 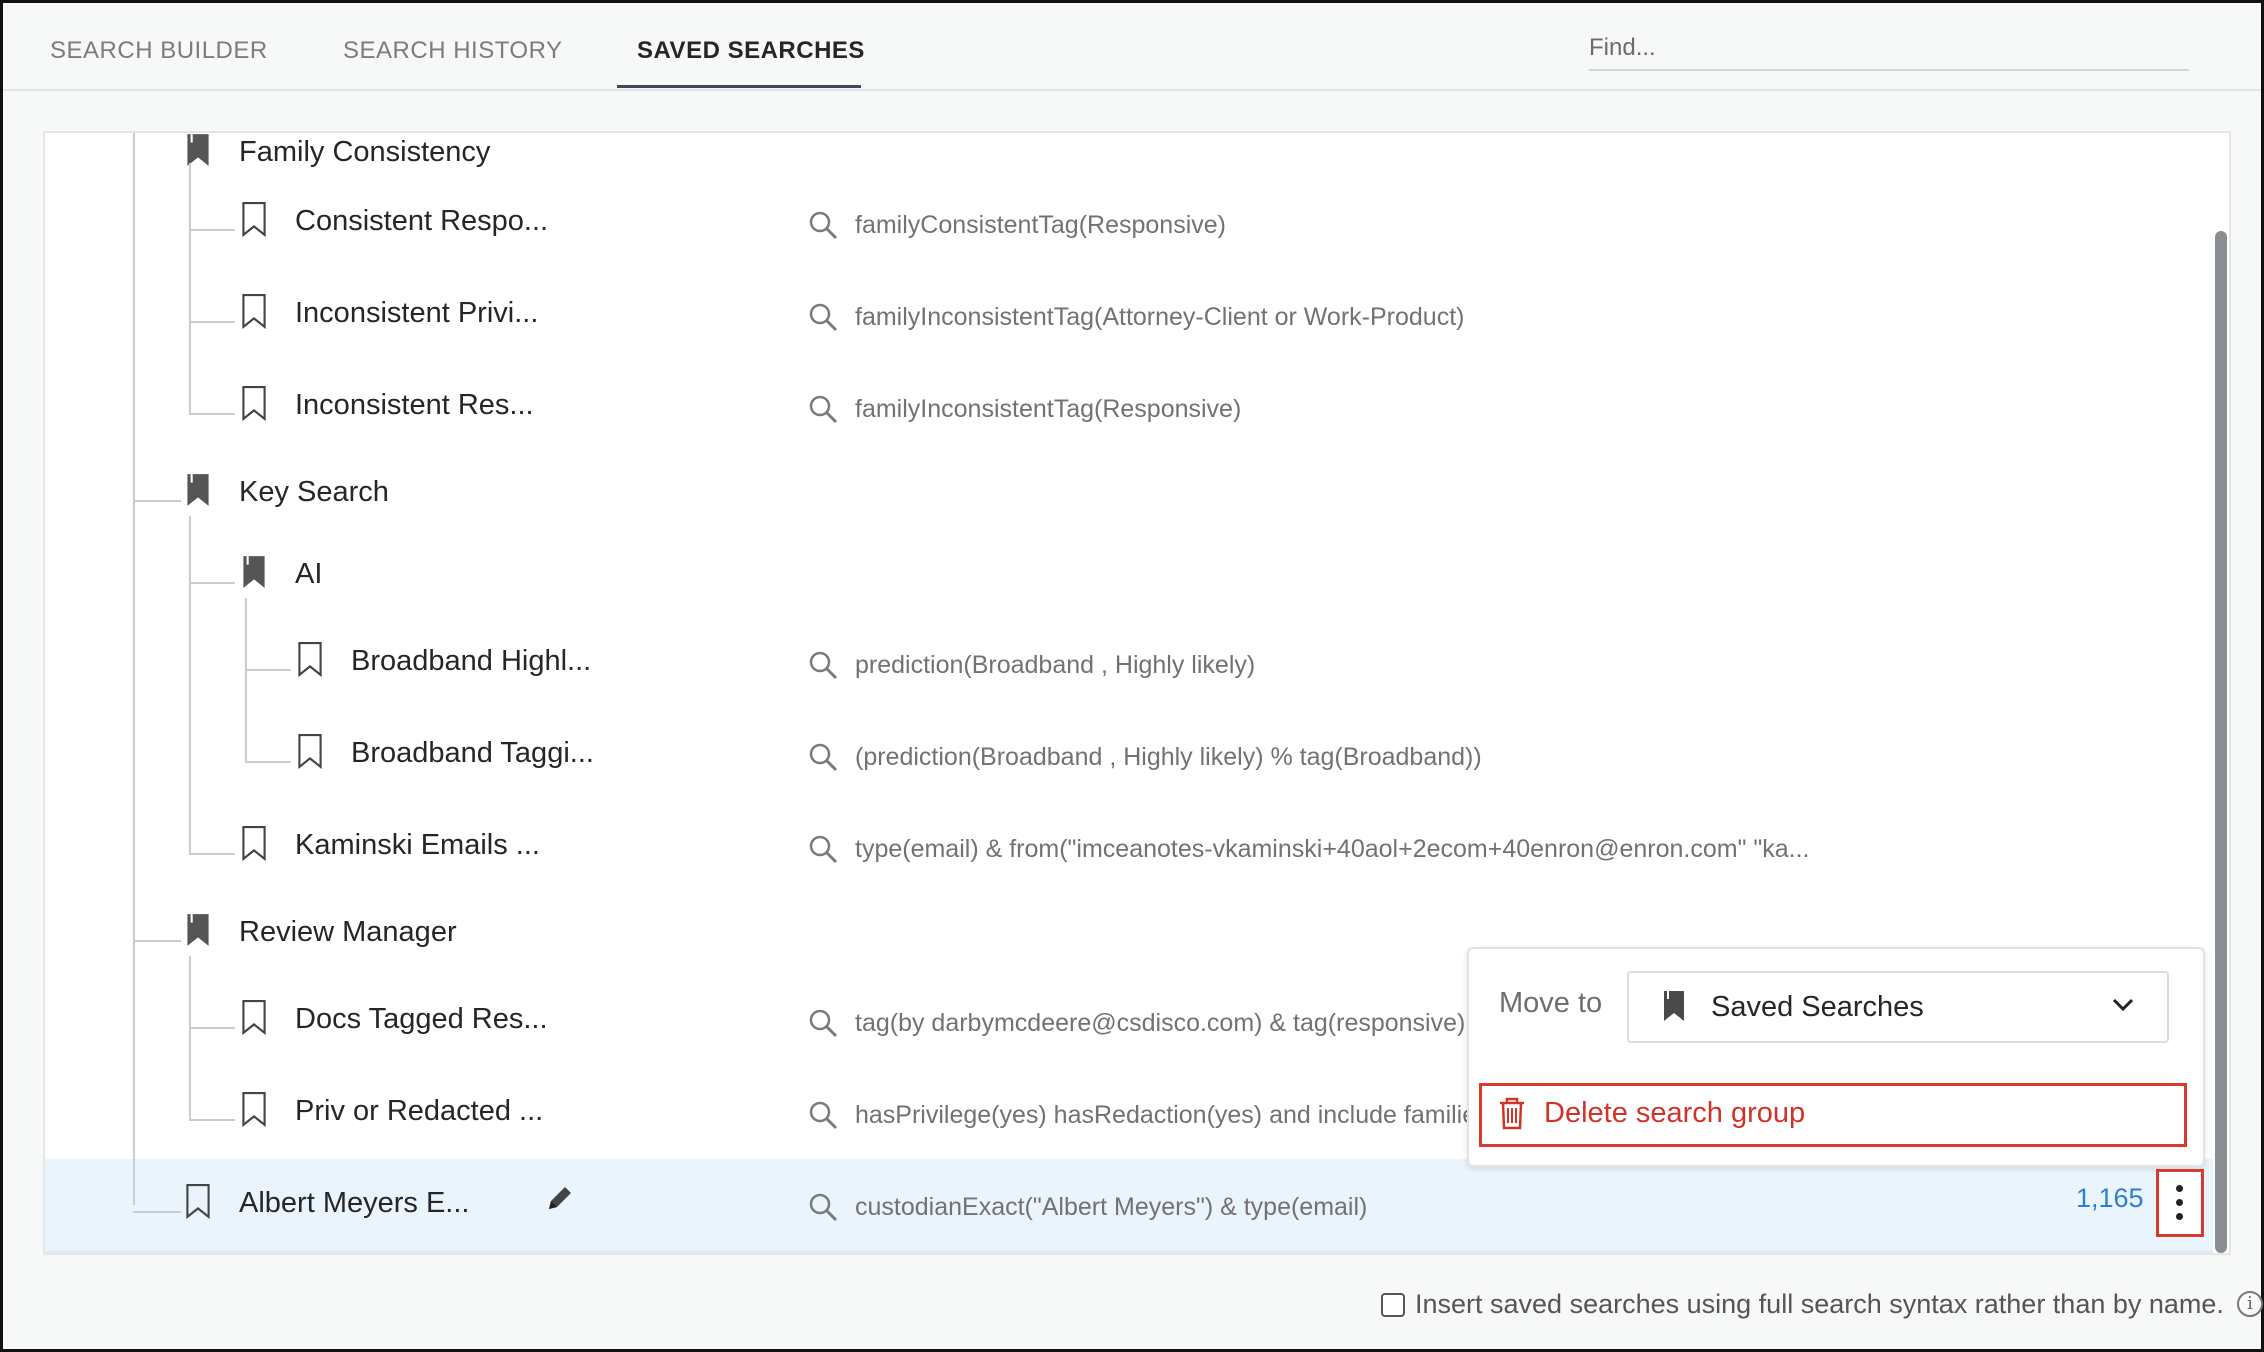 I want to click on search-name: AI, so click(x=309, y=574).